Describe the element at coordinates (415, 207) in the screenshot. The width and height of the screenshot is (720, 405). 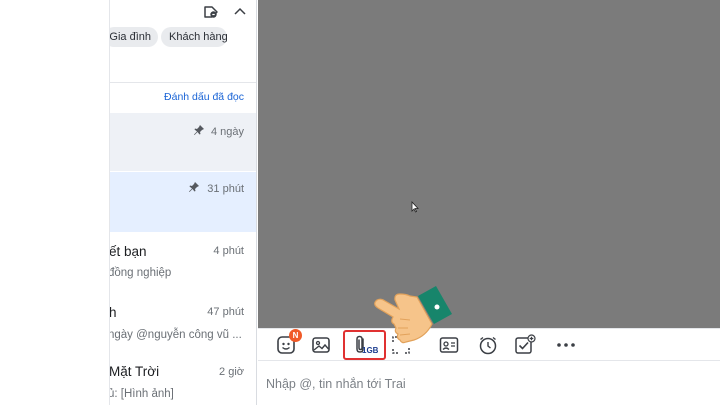
I see `mouse-cursor-icon` at that location.